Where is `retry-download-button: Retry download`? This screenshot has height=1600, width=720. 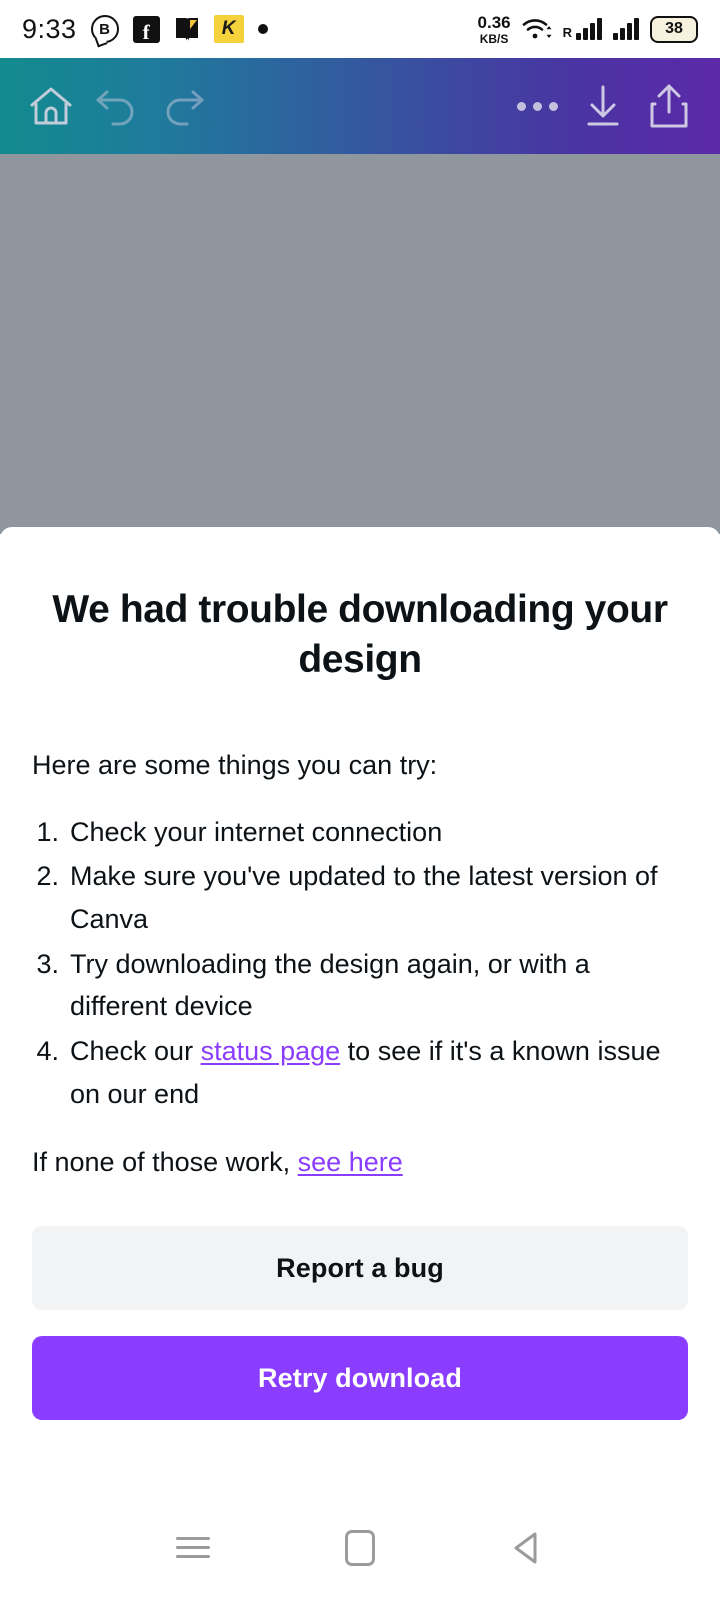 retry-download-button: Retry download is located at coordinates (360, 1378).